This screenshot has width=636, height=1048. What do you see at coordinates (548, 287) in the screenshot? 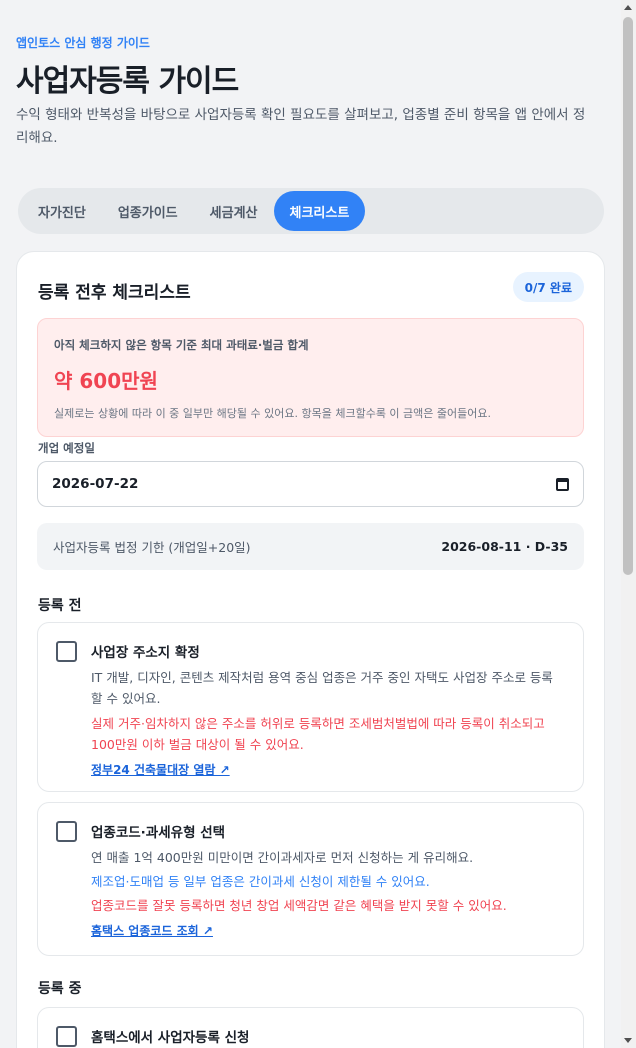
I see `progress-badge: 0/7 완료` at bounding box center [548, 287].